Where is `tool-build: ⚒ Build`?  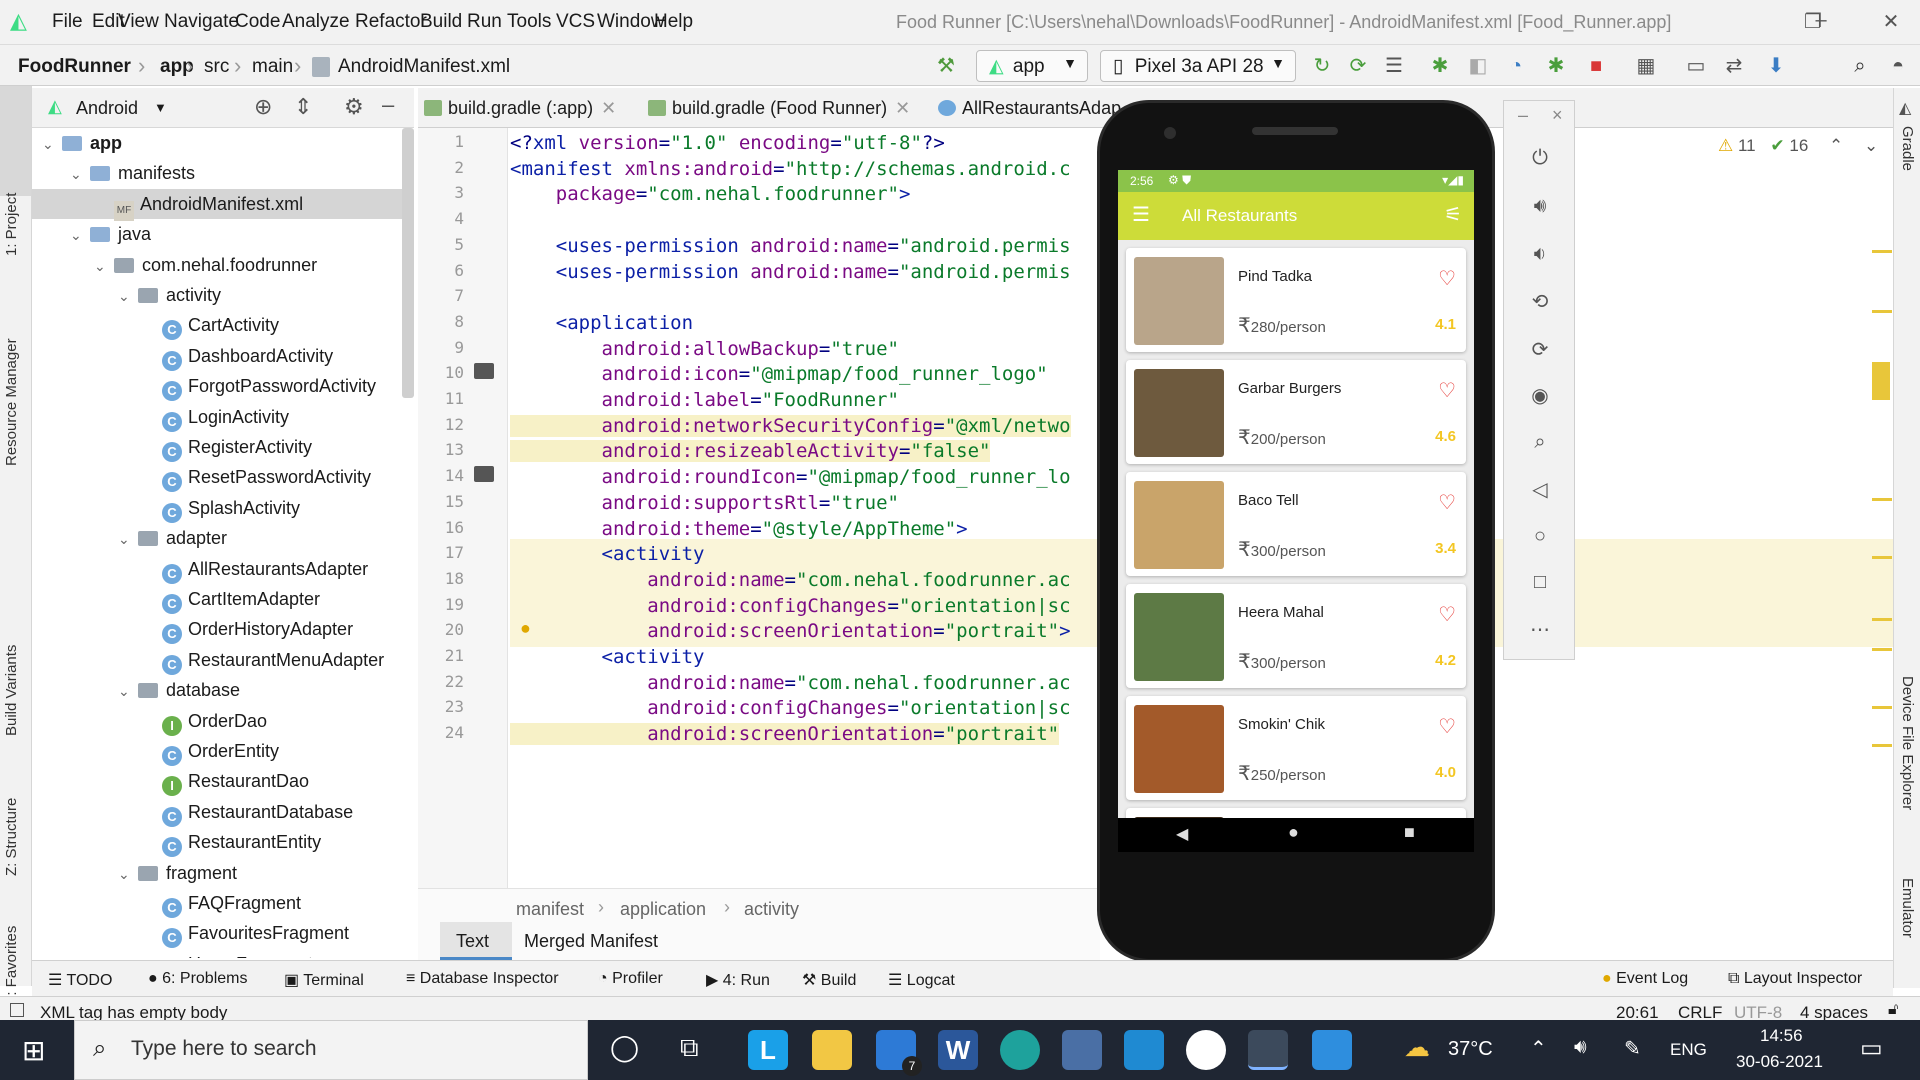
tool-build: ⚒ Build is located at coordinates (829, 980).